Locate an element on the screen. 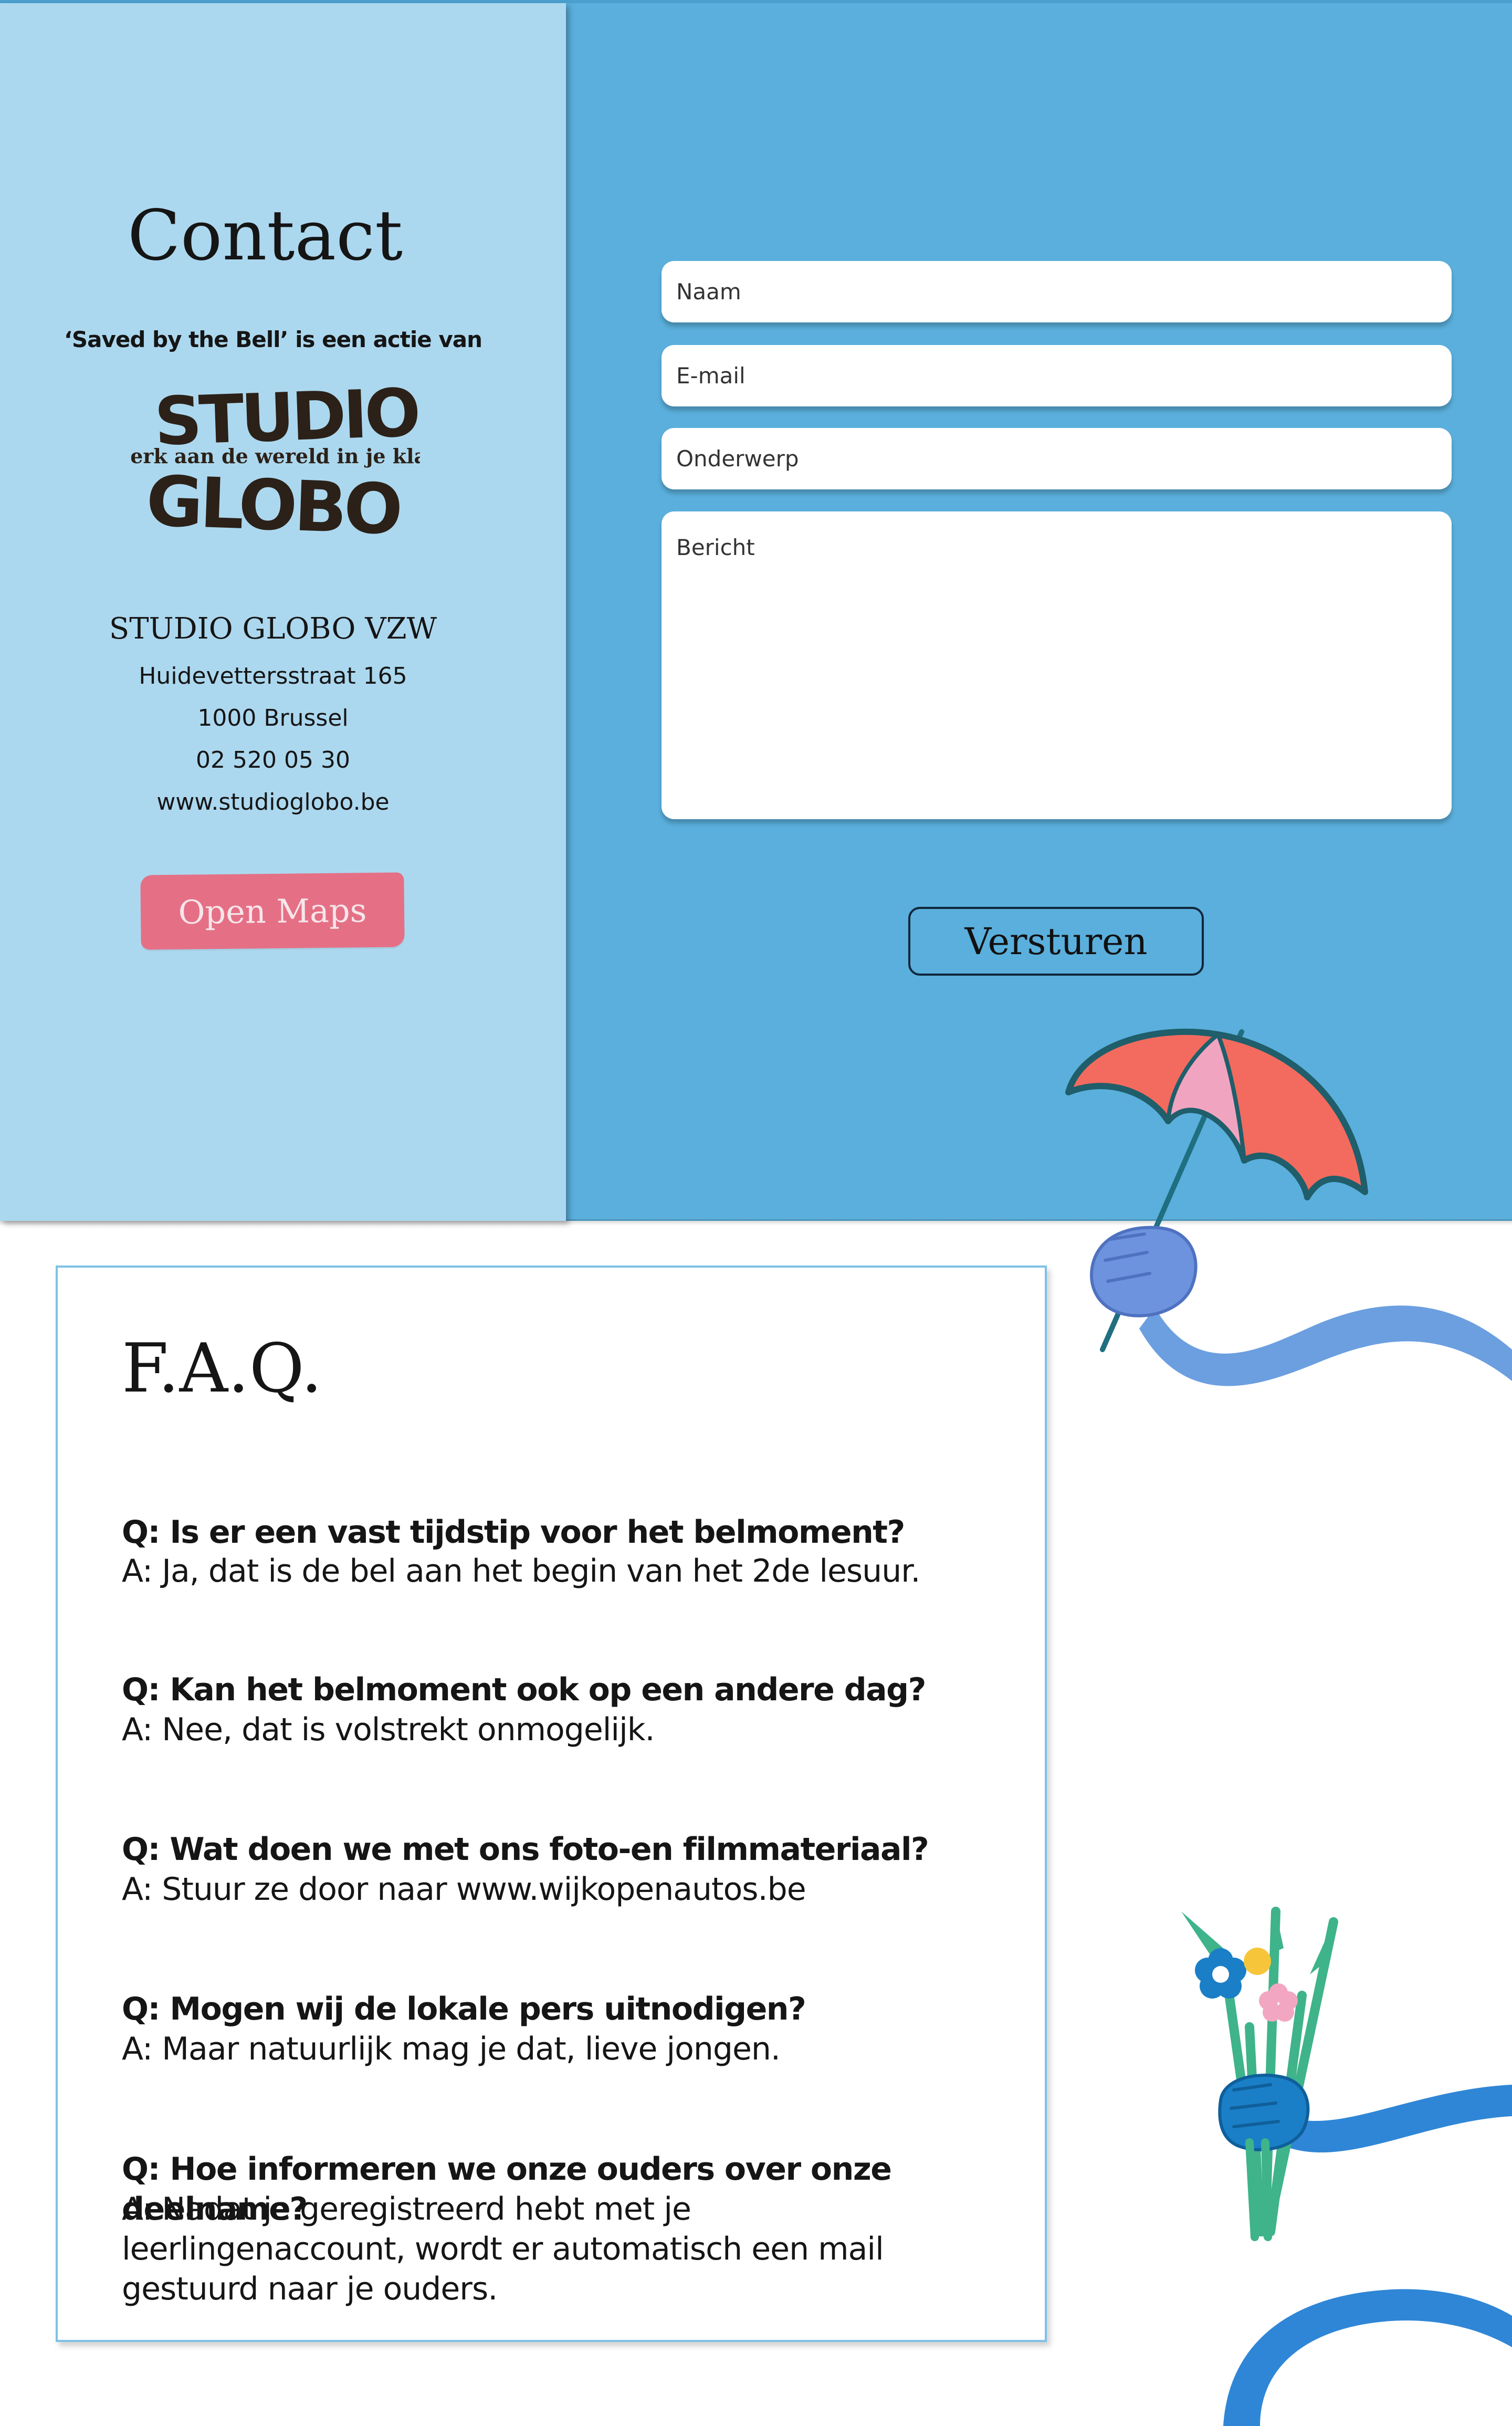 This screenshot has height=2426, width=1512. message-textarea: Bericht is located at coordinates (1057, 665).